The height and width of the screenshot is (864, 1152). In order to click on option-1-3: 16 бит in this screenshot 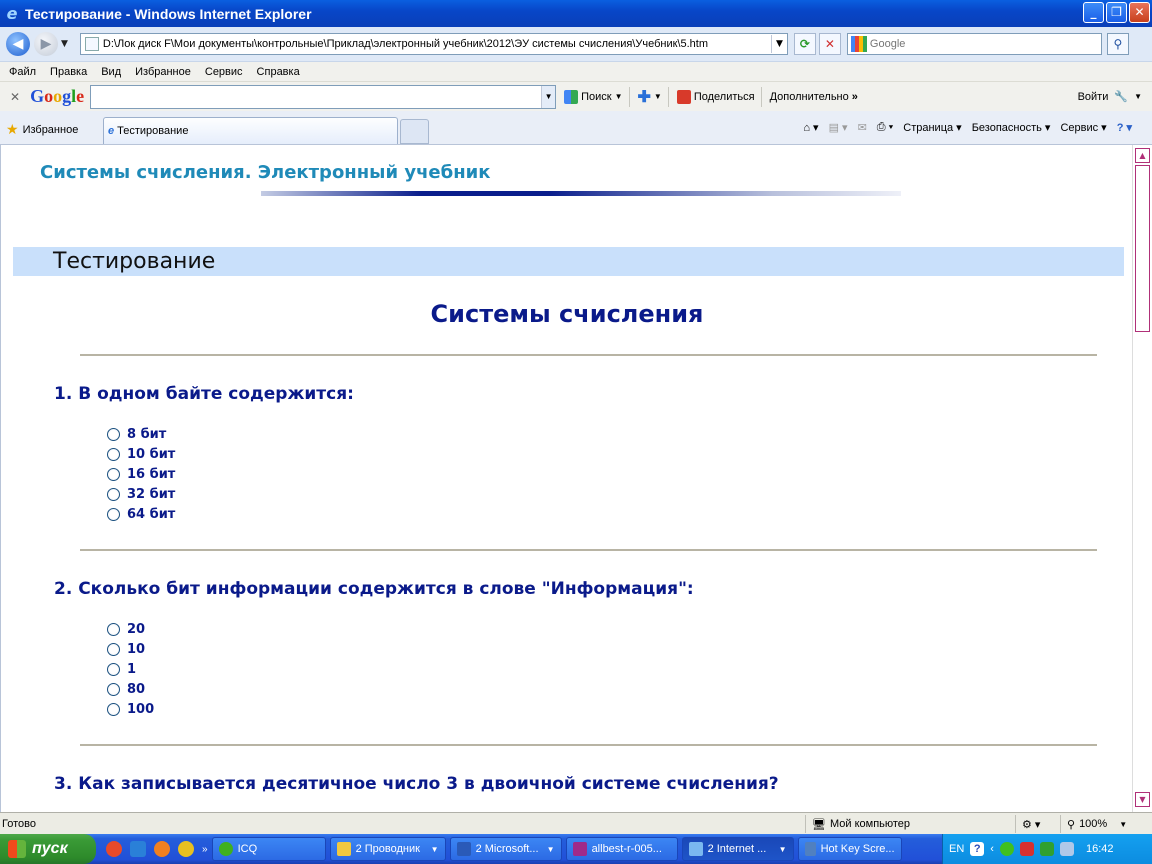, I will do `click(141, 474)`.